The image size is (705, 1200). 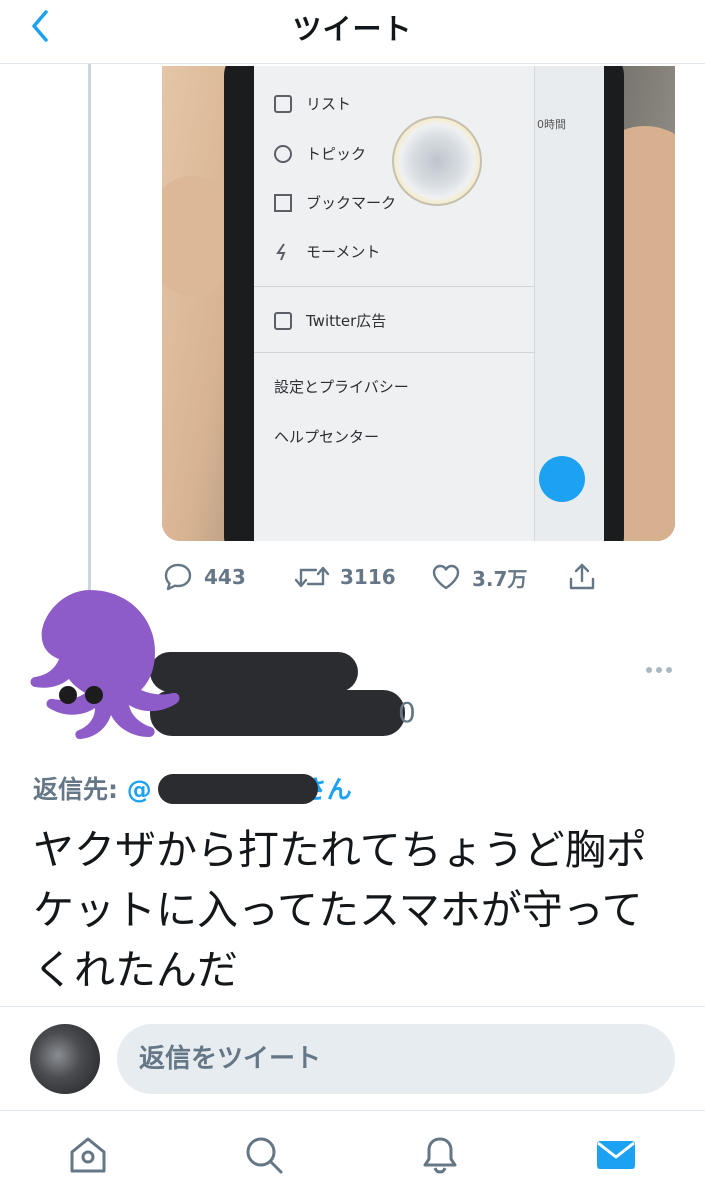 I want to click on photo-menu-label: リスト, so click(x=329, y=104).